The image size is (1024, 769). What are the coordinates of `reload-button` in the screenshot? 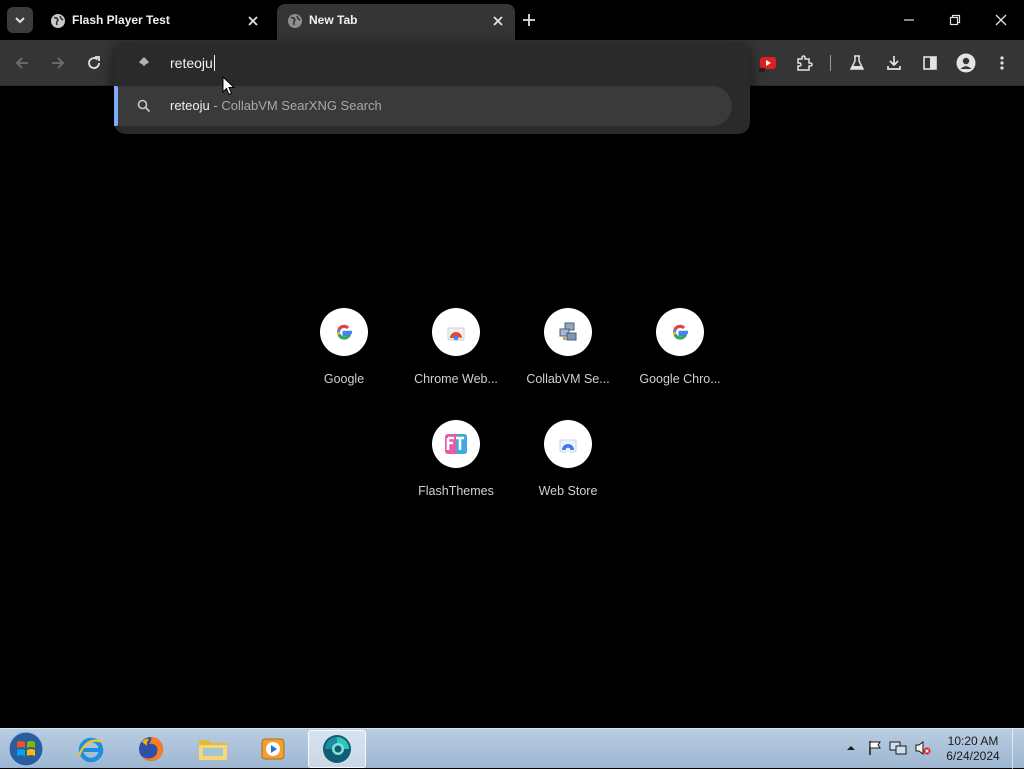 It's located at (94, 63).